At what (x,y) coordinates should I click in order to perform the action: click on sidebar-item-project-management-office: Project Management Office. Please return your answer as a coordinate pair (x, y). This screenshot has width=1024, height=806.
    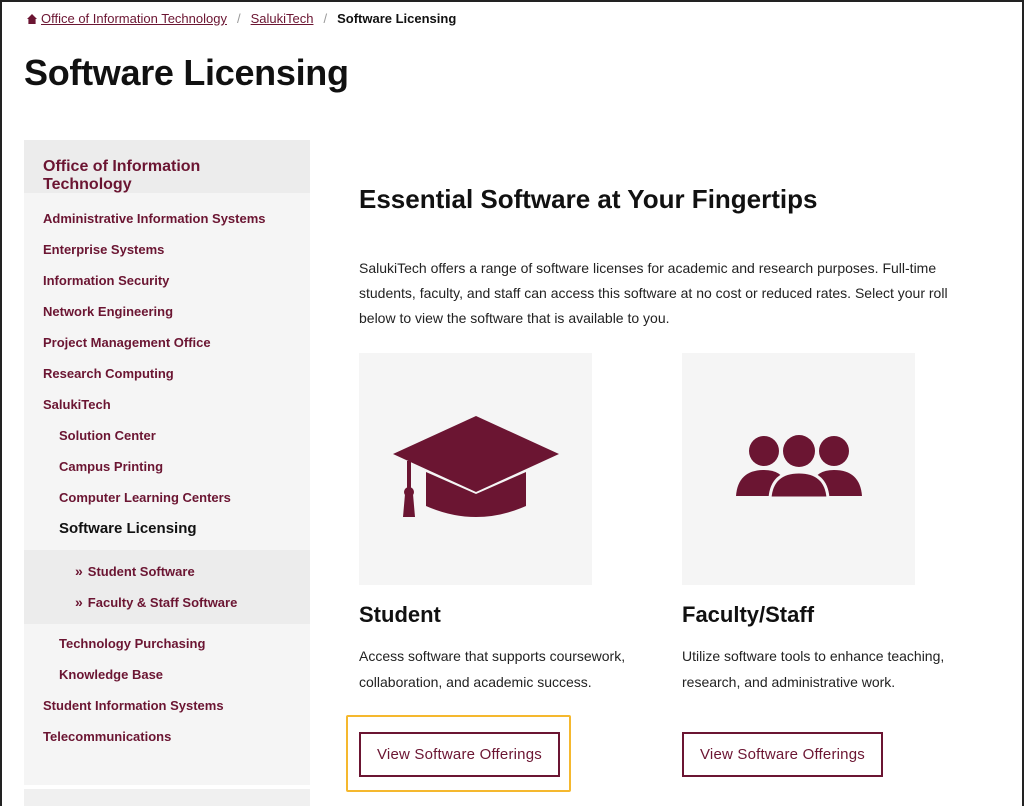
    Looking at the image, I should click on (167, 342).